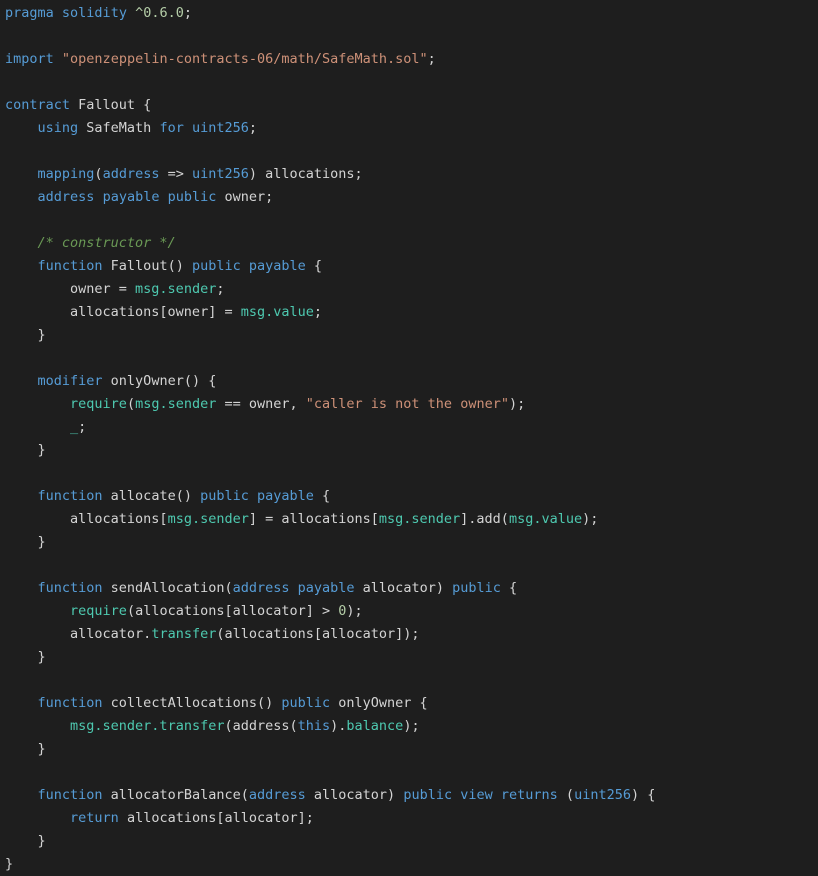  What do you see at coordinates (176, 404) in the screenshot?
I see `code-token-mem: msg.sender` at bounding box center [176, 404].